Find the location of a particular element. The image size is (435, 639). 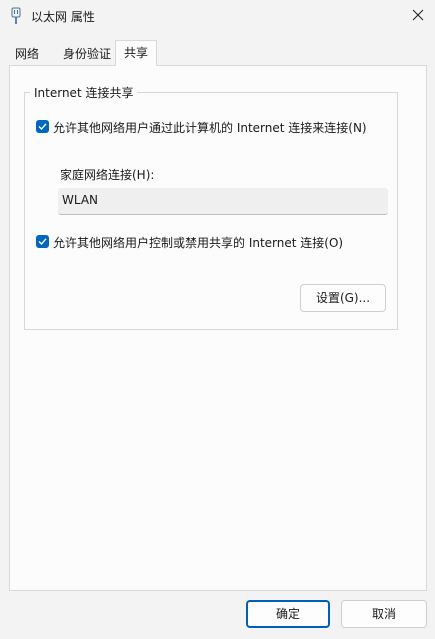

allow-share-label: 允许其他网络用户通过此计算机的 Internet 连接来连接(N) is located at coordinates (210, 127).